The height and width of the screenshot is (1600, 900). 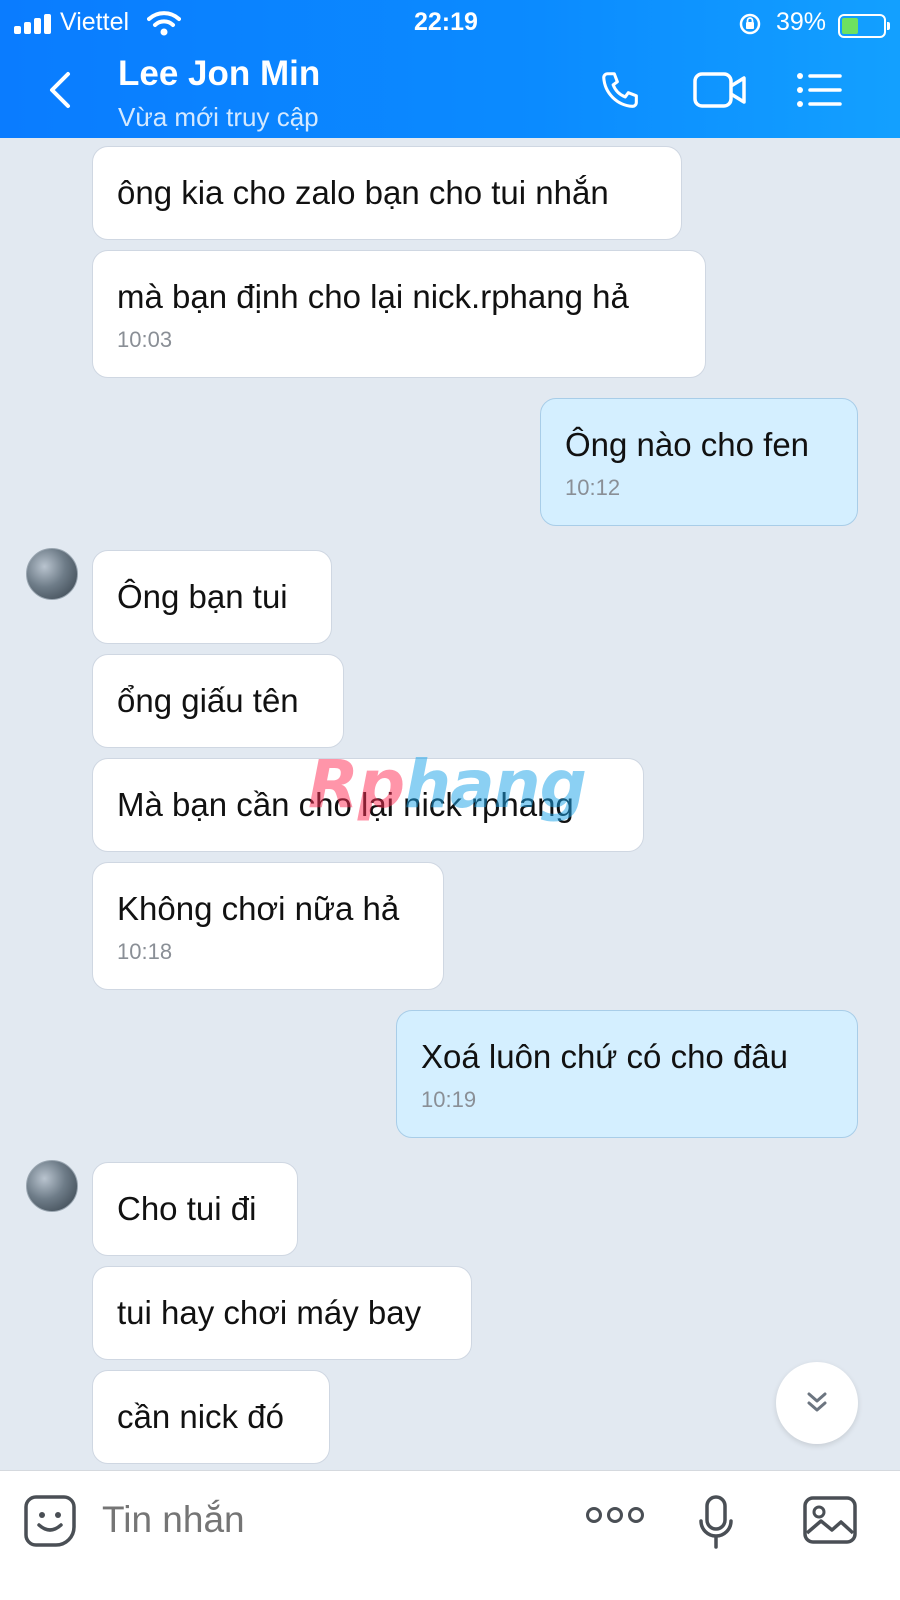 What do you see at coordinates (164, 23) in the screenshot?
I see `wifi-icon` at bounding box center [164, 23].